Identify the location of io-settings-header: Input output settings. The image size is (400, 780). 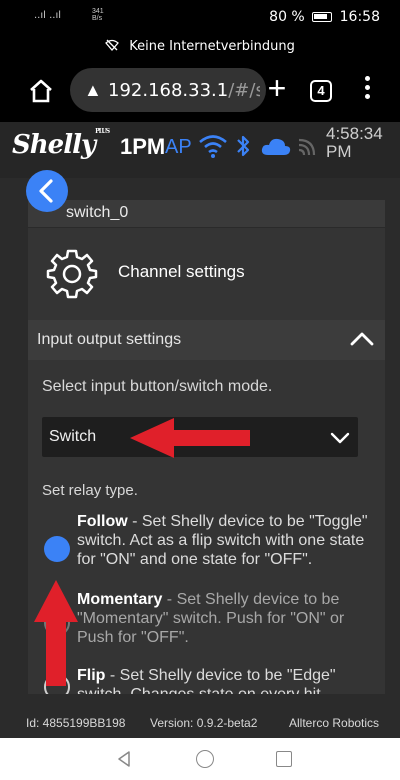
(206, 340).